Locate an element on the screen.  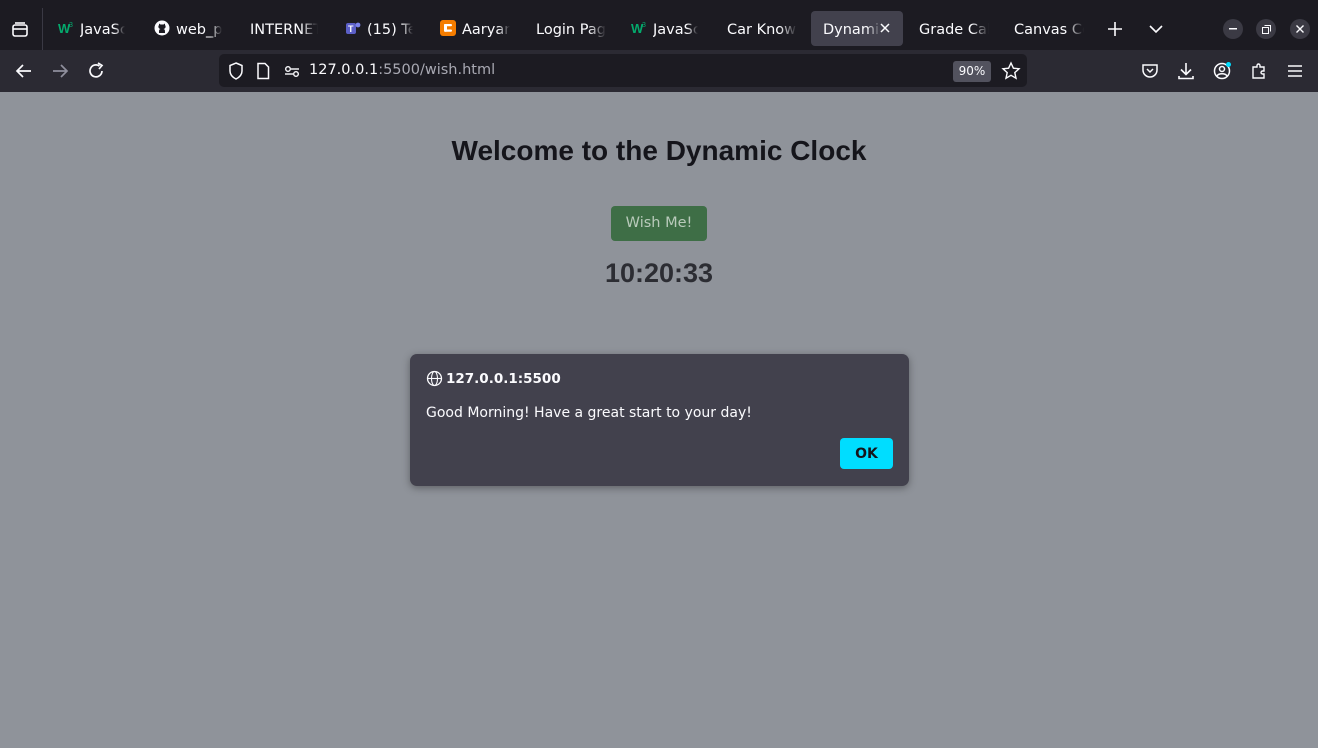
url-text: 127.0.0.1:5500/wish.html is located at coordinates (402, 70).